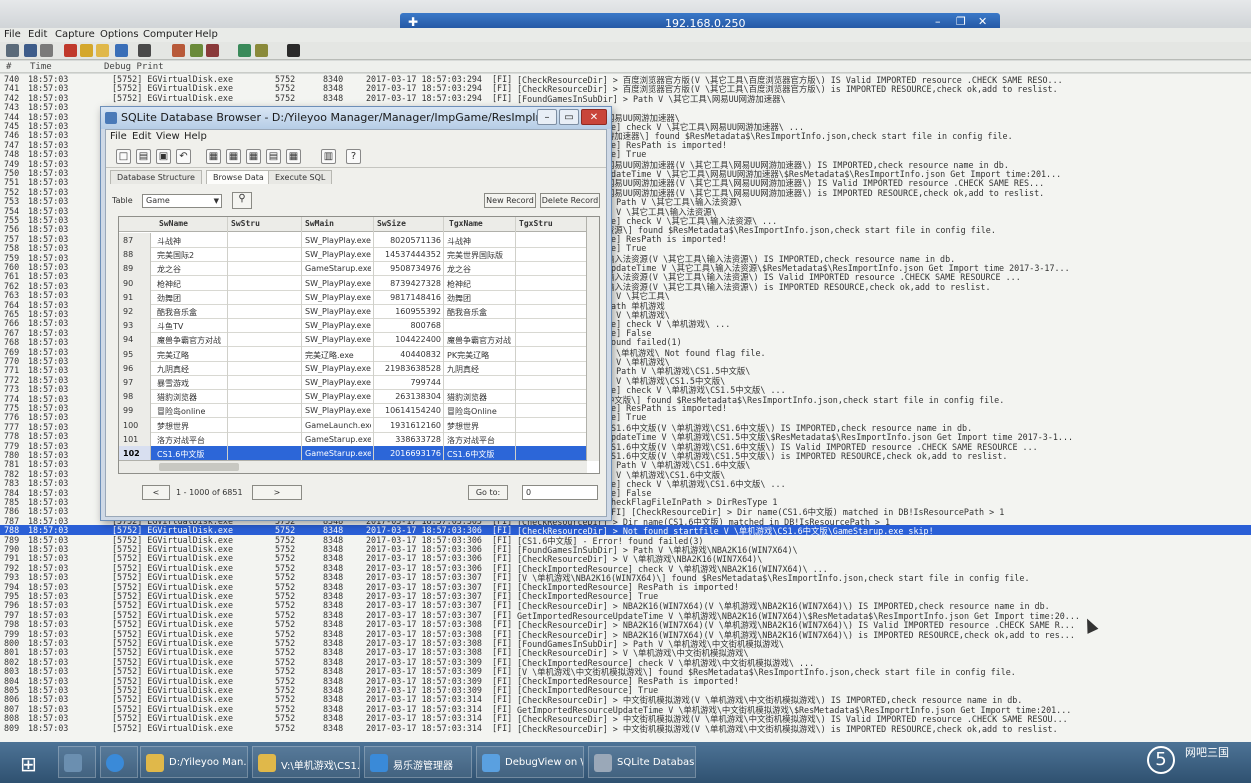  Describe the element at coordinates (144, 50) in the screenshot. I see `filter-icon` at that location.